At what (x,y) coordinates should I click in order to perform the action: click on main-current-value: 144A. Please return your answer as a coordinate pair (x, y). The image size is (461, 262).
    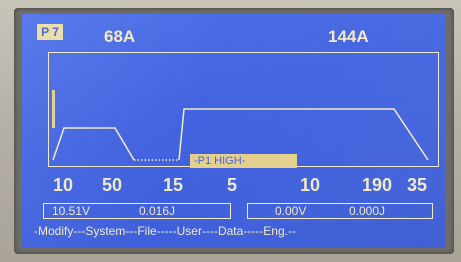
    Looking at the image, I should click on (348, 36).